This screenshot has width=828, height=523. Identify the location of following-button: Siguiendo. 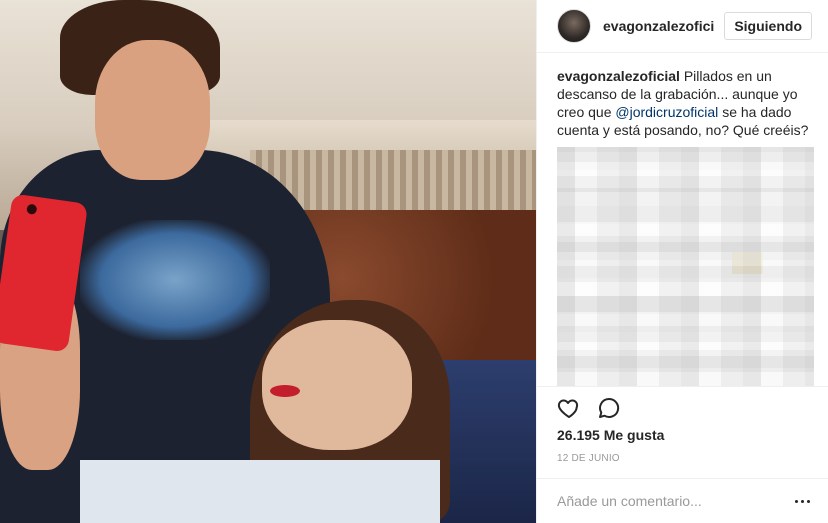
(768, 26).